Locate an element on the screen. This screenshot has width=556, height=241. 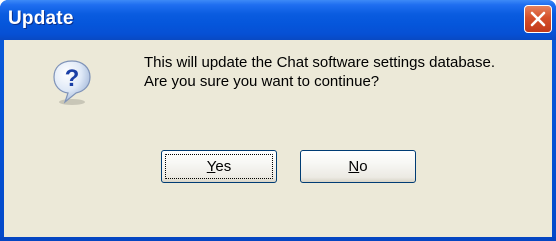
close-button is located at coordinates (538, 19).